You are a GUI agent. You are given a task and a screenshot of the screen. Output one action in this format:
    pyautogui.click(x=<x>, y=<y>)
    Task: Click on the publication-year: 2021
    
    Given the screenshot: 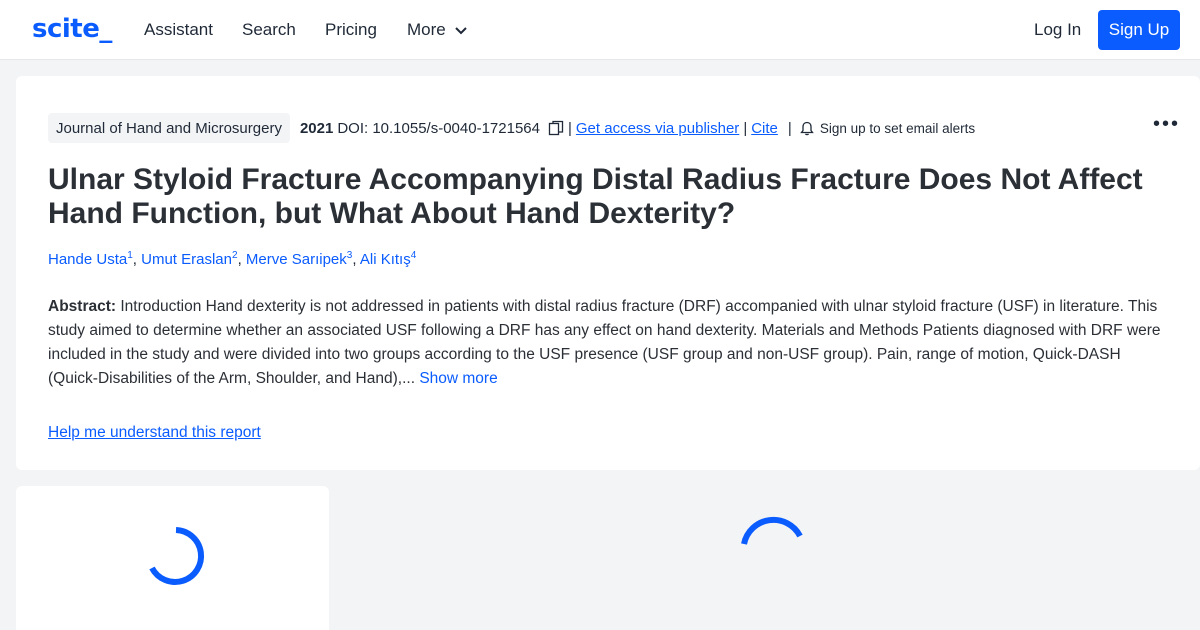 What is the action you would take?
    pyautogui.click(x=316, y=128)
    